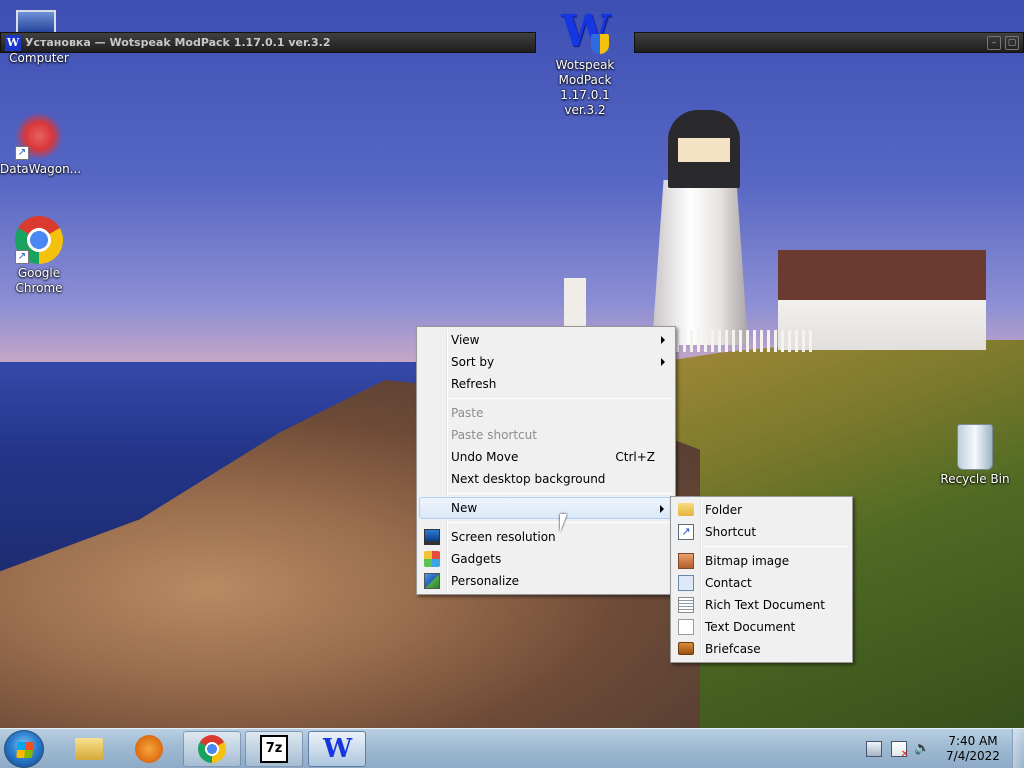 Image resolution: width=1024 pixels, height=768 pixels. What do you see at coordinates (467, 413) in the screenshot?
I see `menu-item-label: Paste` at bounding box center [467, 413].